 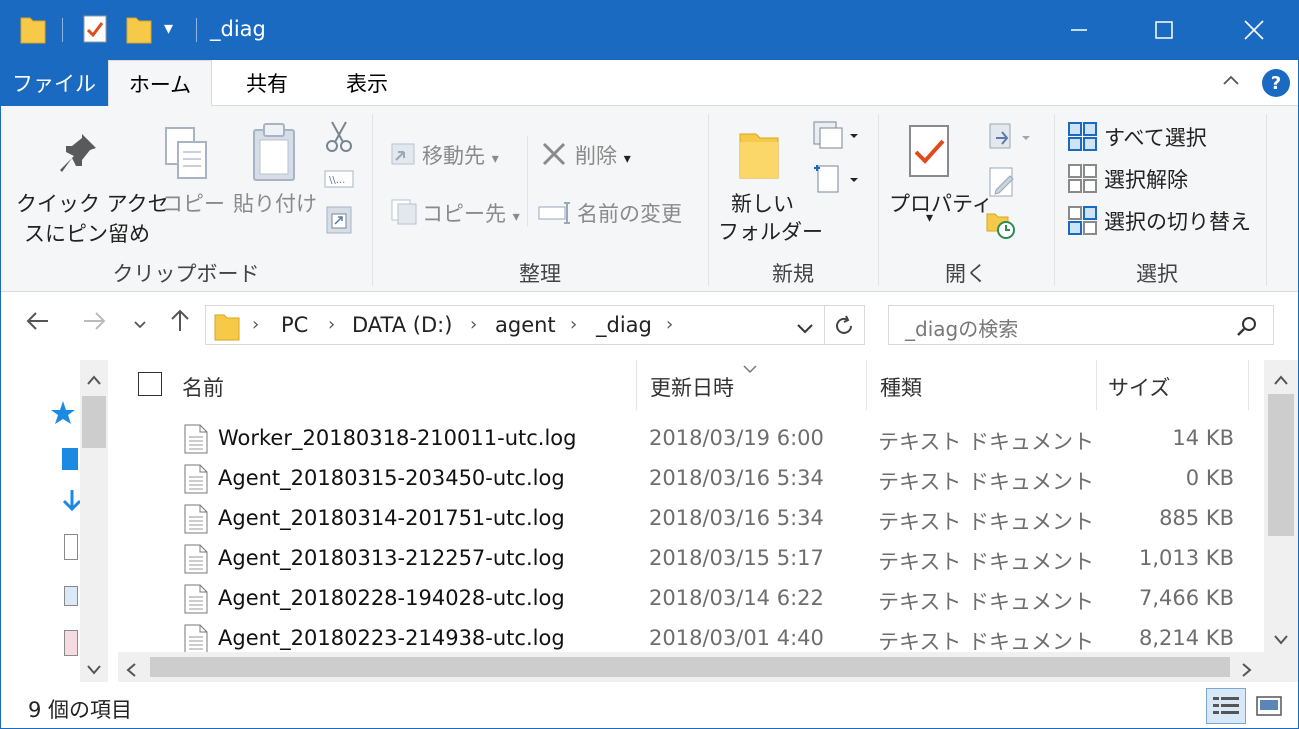 What do you see at coordinates (294, 325) in the screenshot?
I see `breadcrumb-pc: PC` at bounding box center [294, 325].